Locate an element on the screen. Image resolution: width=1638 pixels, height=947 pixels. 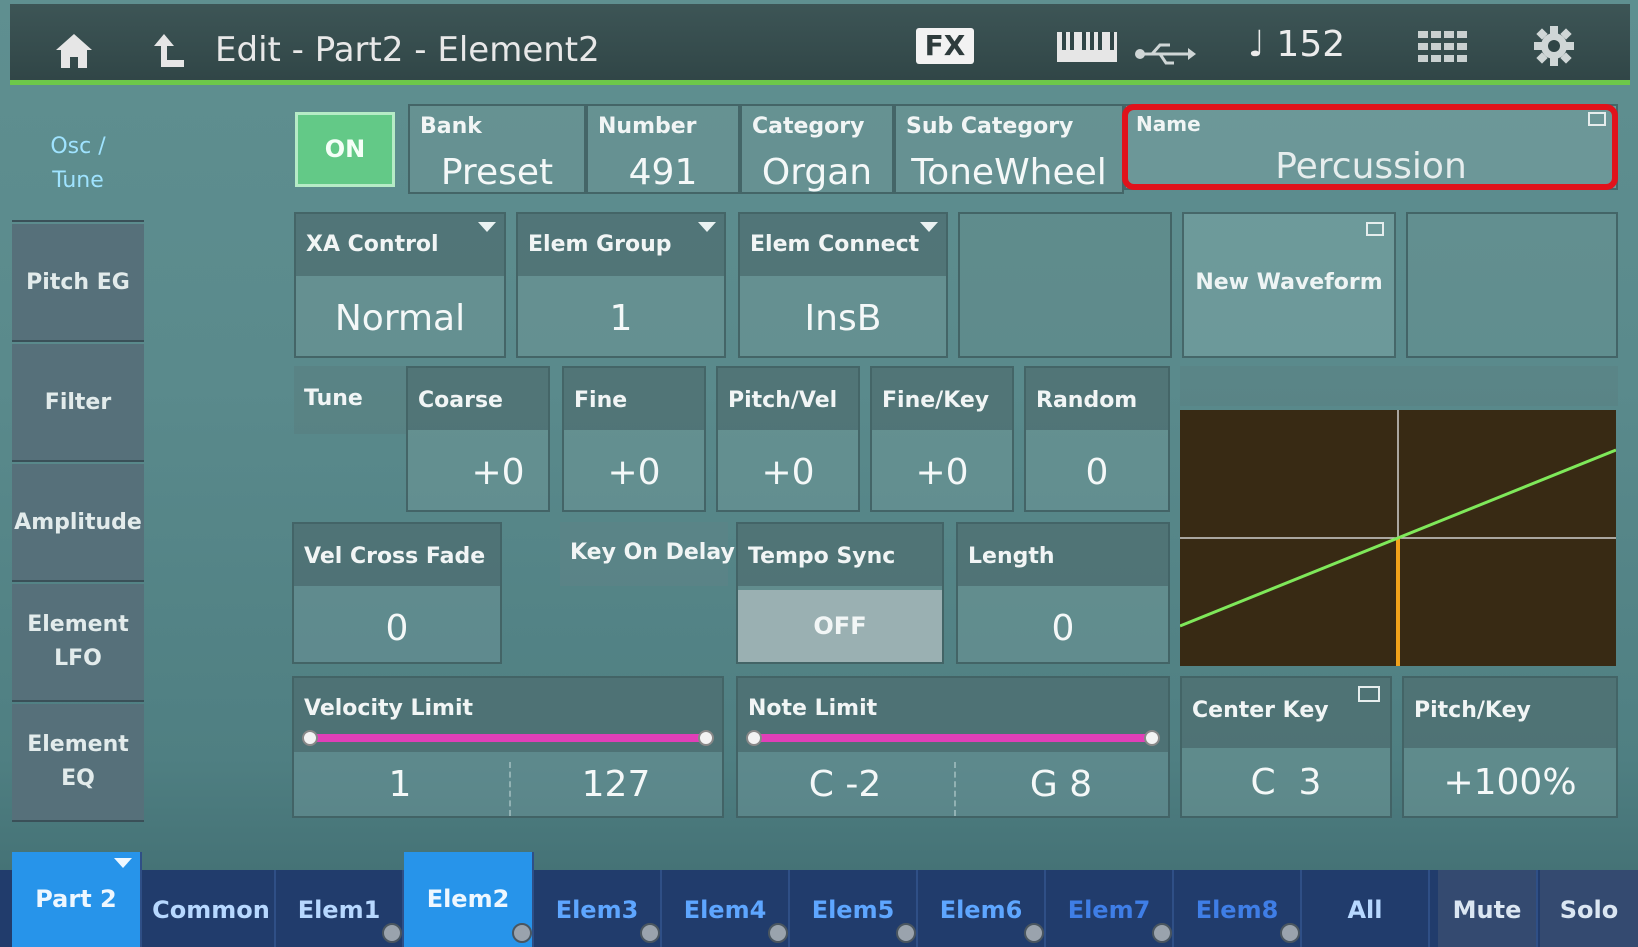
tab-elem1: Elem1 is located at coordinates (340, 908).